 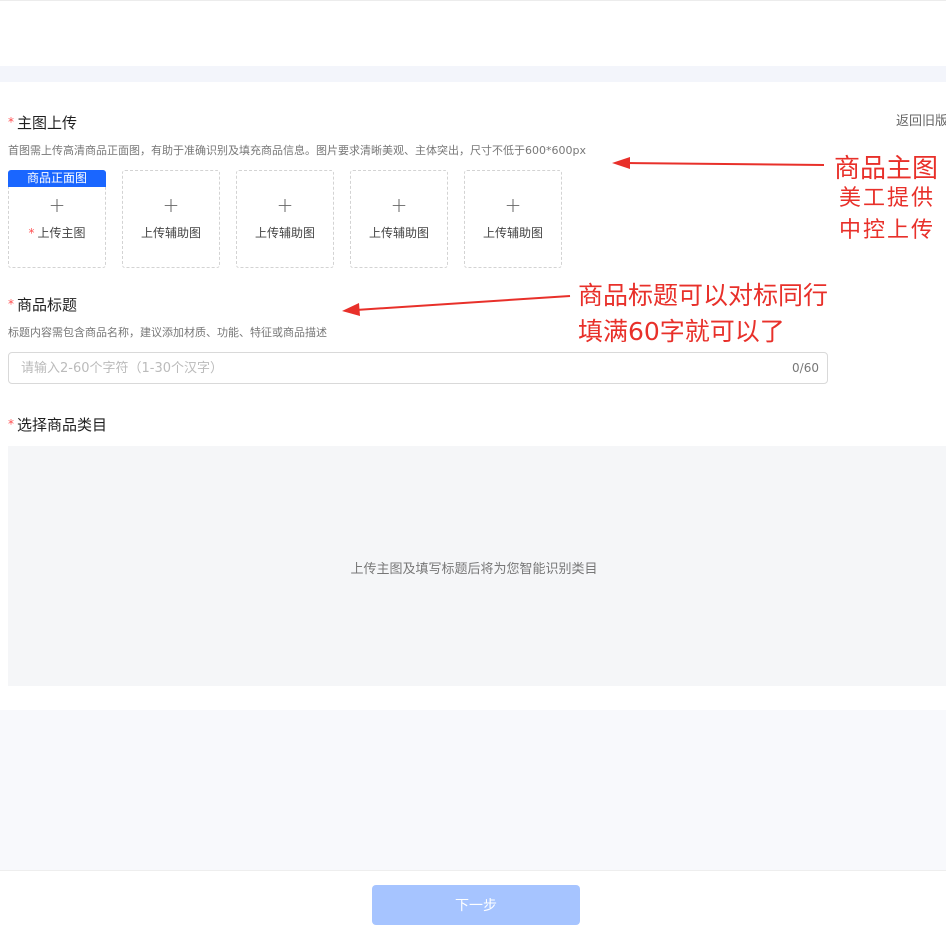 What do you see at coordinates (57, 178) in the screenshot?
I see `front-image-tag: 商品正面图` at bounding box center [57, 178].